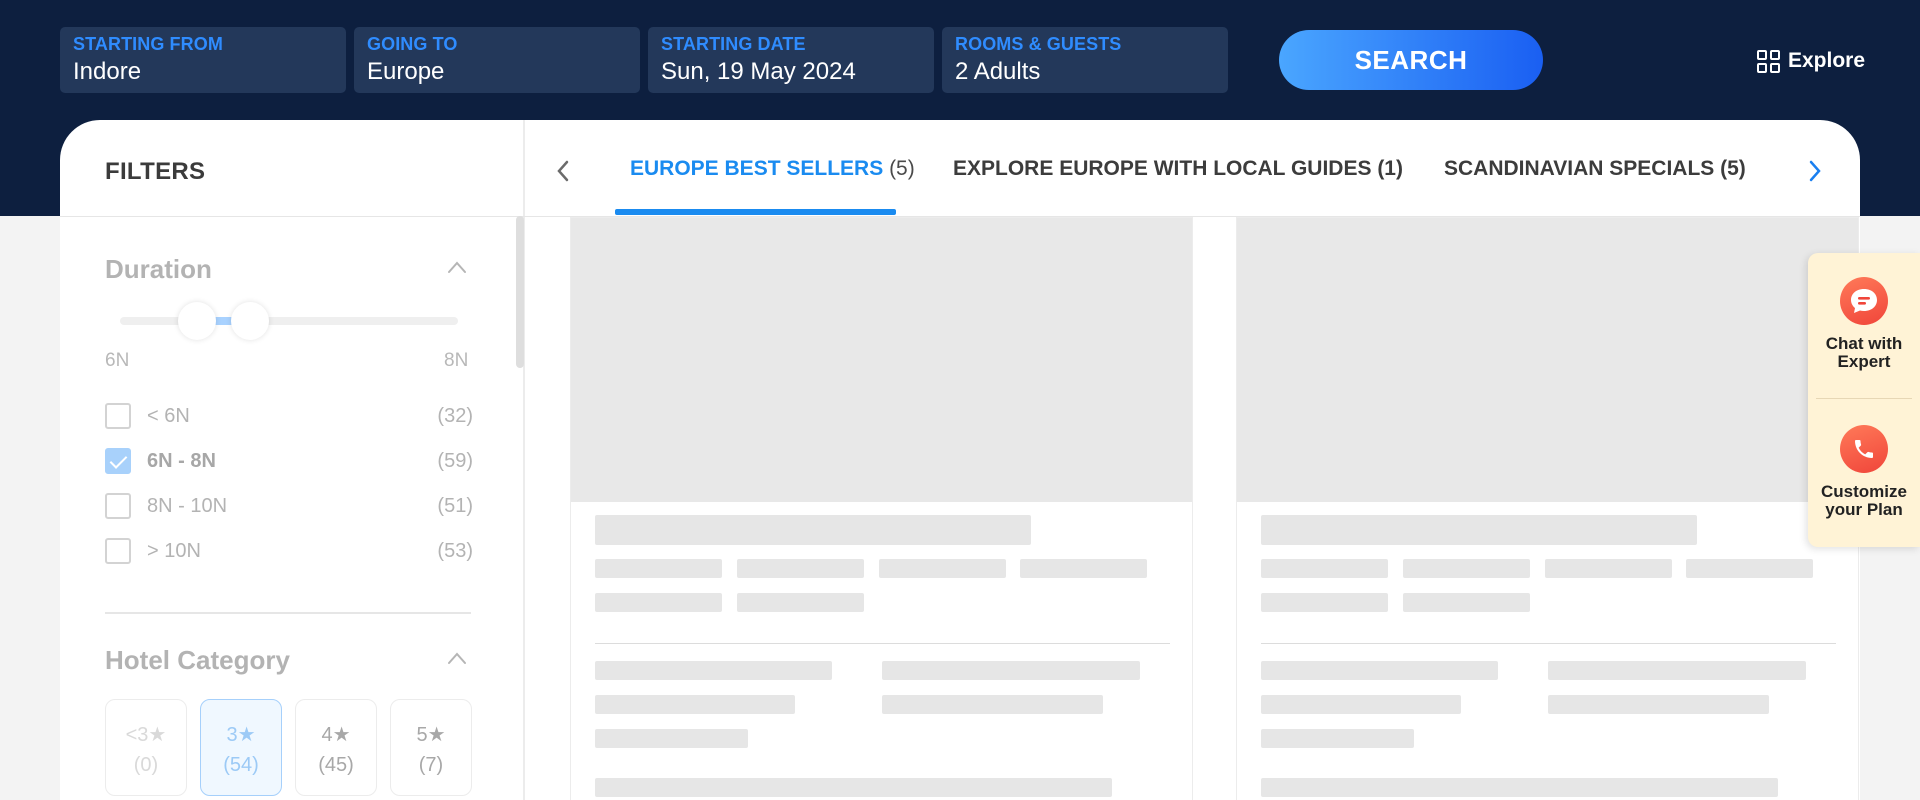 The image size is (1920, 800). I want to click on filters-title: FILTERS, so click(155, 171).